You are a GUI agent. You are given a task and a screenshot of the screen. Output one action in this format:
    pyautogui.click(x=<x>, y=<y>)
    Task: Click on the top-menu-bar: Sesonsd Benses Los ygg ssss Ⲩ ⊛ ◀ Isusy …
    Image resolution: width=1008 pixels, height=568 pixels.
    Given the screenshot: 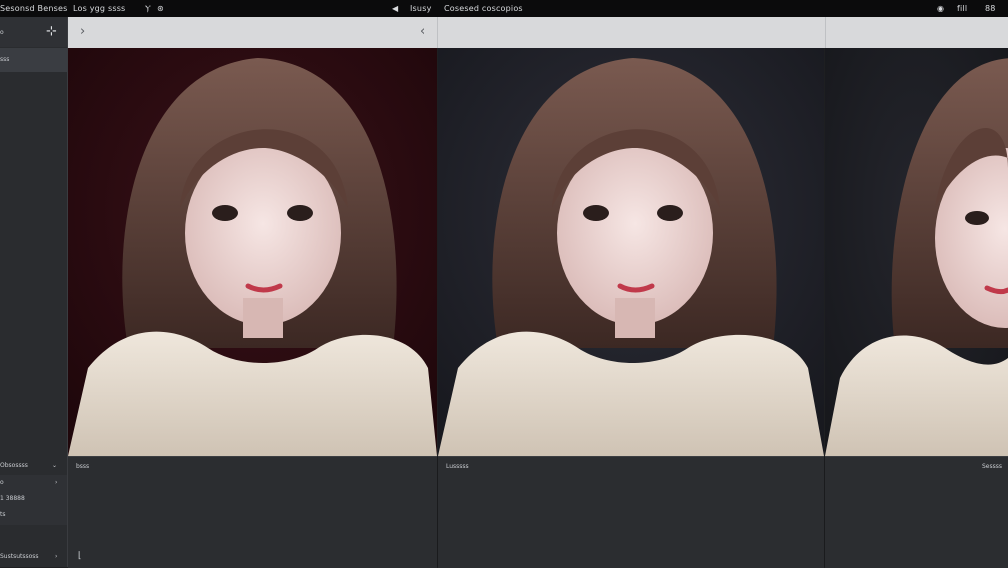 What is the action you would take?
    pyautogui.click(x=504, y=8)
    